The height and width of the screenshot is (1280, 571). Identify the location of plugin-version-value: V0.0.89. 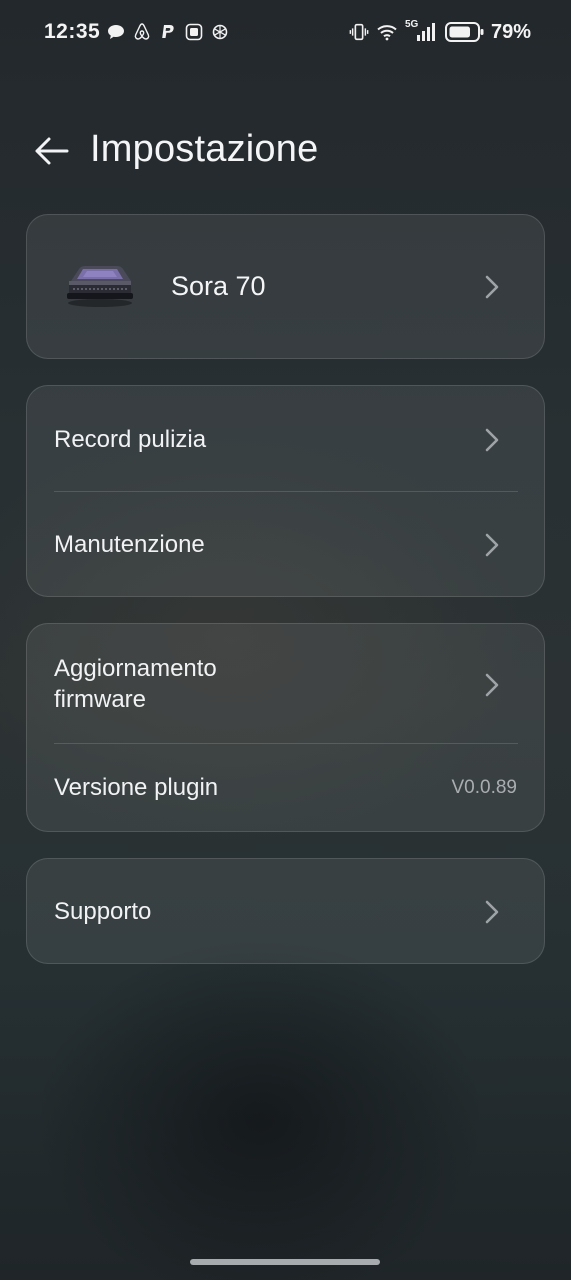
(484, 787).